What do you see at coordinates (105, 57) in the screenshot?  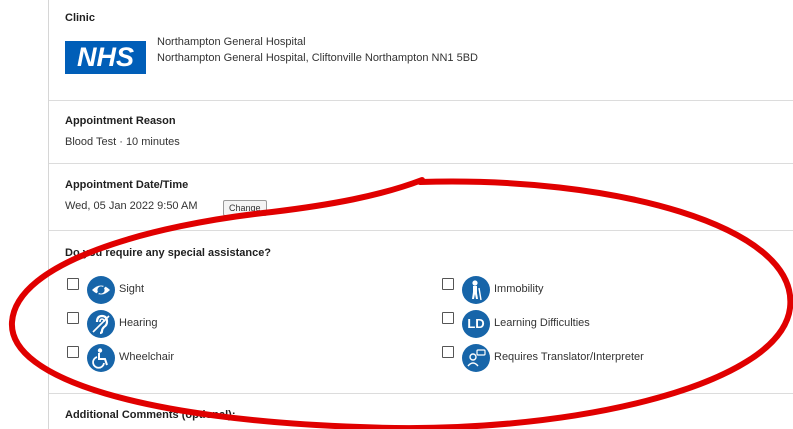 I see `nhs-logo: NHS` at bounding box center [105, 57].